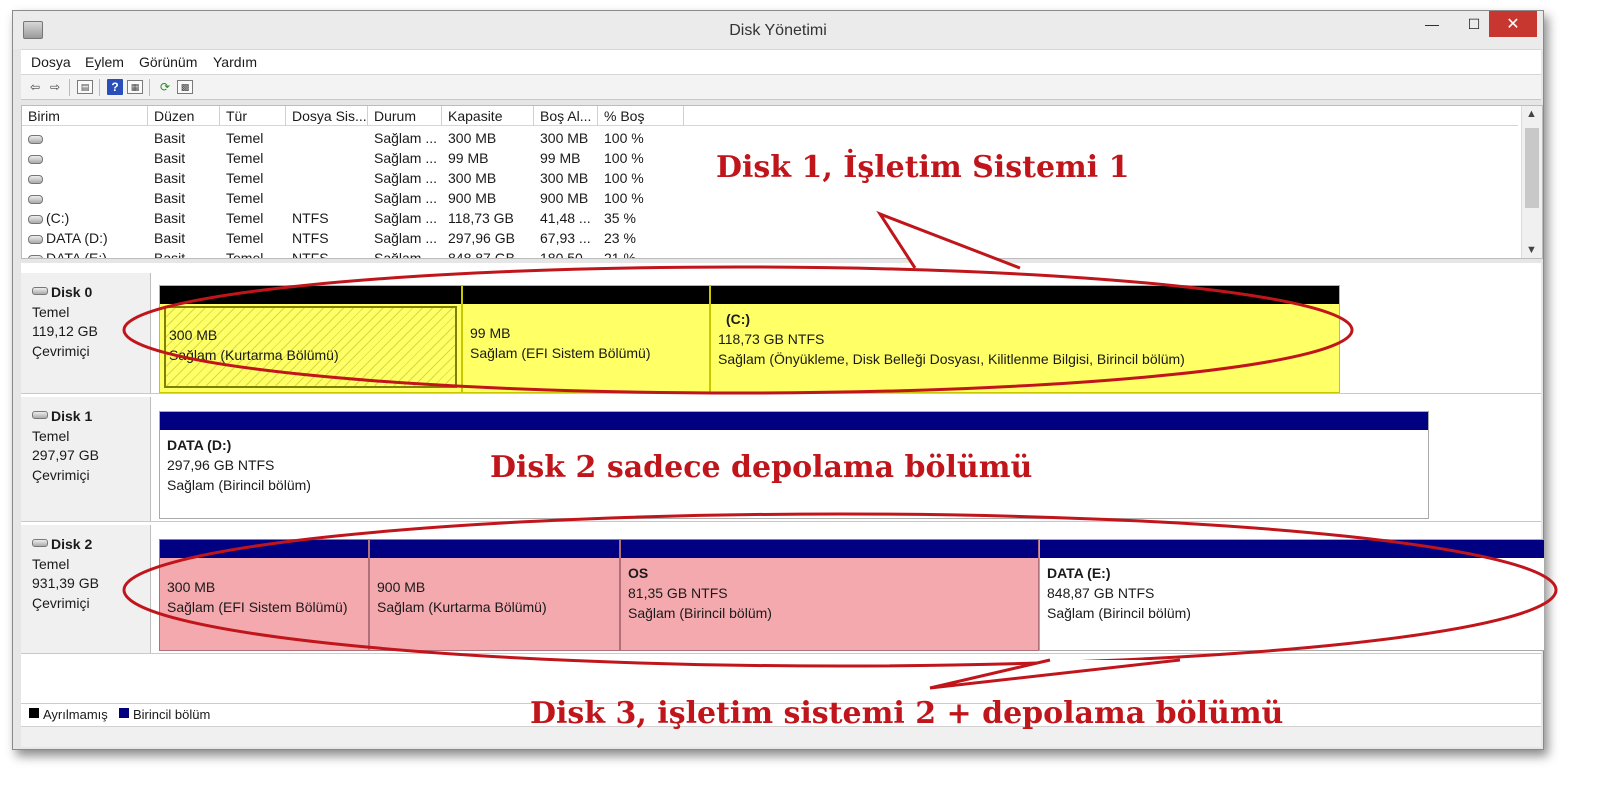  I want to click on menu-file: Dosya, so click(51, 62).